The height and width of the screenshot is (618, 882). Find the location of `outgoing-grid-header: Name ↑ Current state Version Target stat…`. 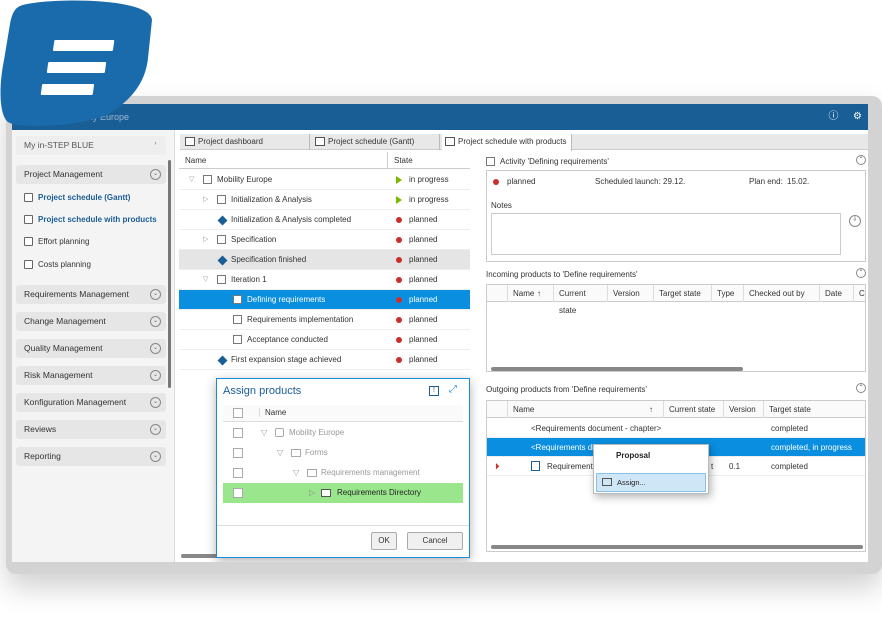

outgoing-grid-header: Name ↑ Current state Version Target stat… is located at coordinates (676, 409).